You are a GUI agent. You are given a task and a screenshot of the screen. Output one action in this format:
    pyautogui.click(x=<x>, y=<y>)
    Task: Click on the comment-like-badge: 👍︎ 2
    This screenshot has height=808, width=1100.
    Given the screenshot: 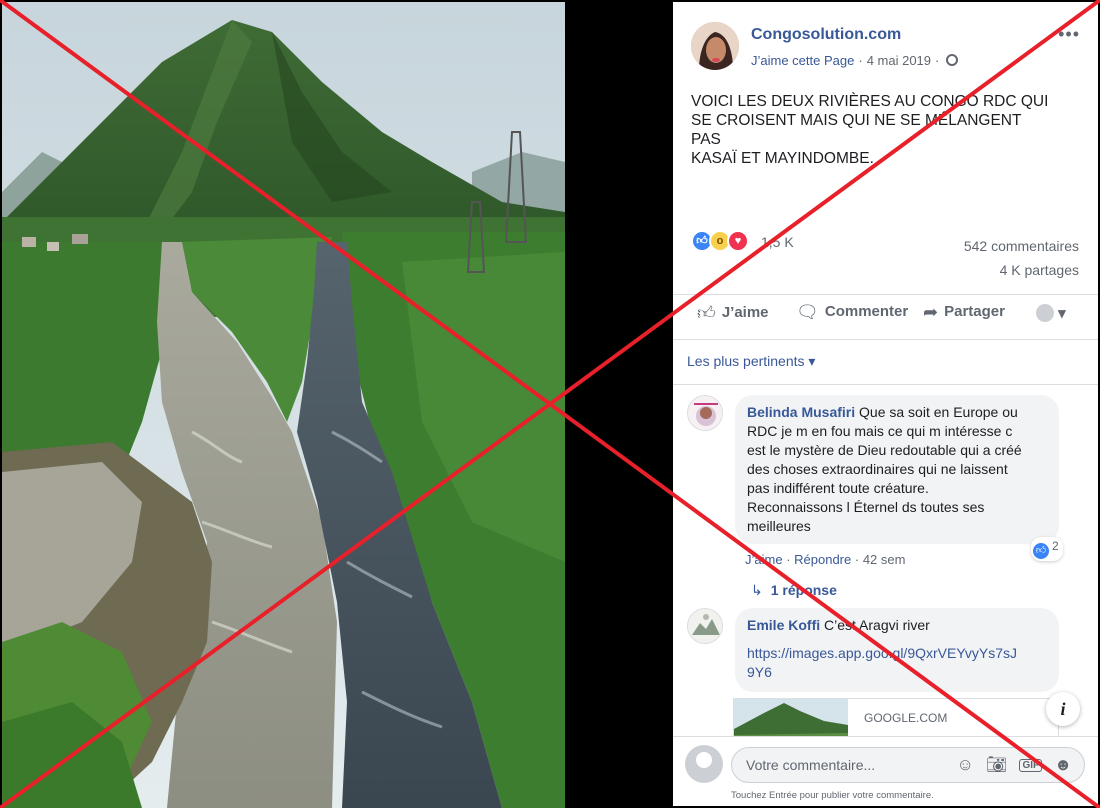 What is the action you would take?
    pyautogui.click(x=1047, y=549)
    